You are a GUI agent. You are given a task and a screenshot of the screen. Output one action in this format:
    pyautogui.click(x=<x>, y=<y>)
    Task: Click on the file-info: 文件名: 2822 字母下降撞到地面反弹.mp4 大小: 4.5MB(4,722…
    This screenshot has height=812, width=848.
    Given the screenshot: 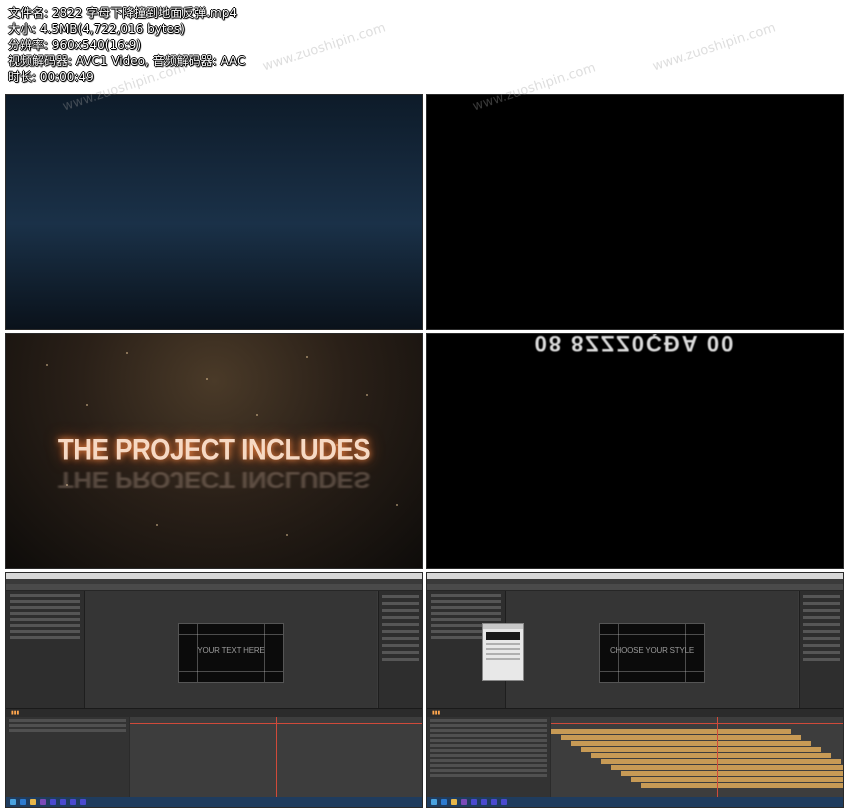 What is the action you would take?
    pyautogui.click(x=126, y=45)
    